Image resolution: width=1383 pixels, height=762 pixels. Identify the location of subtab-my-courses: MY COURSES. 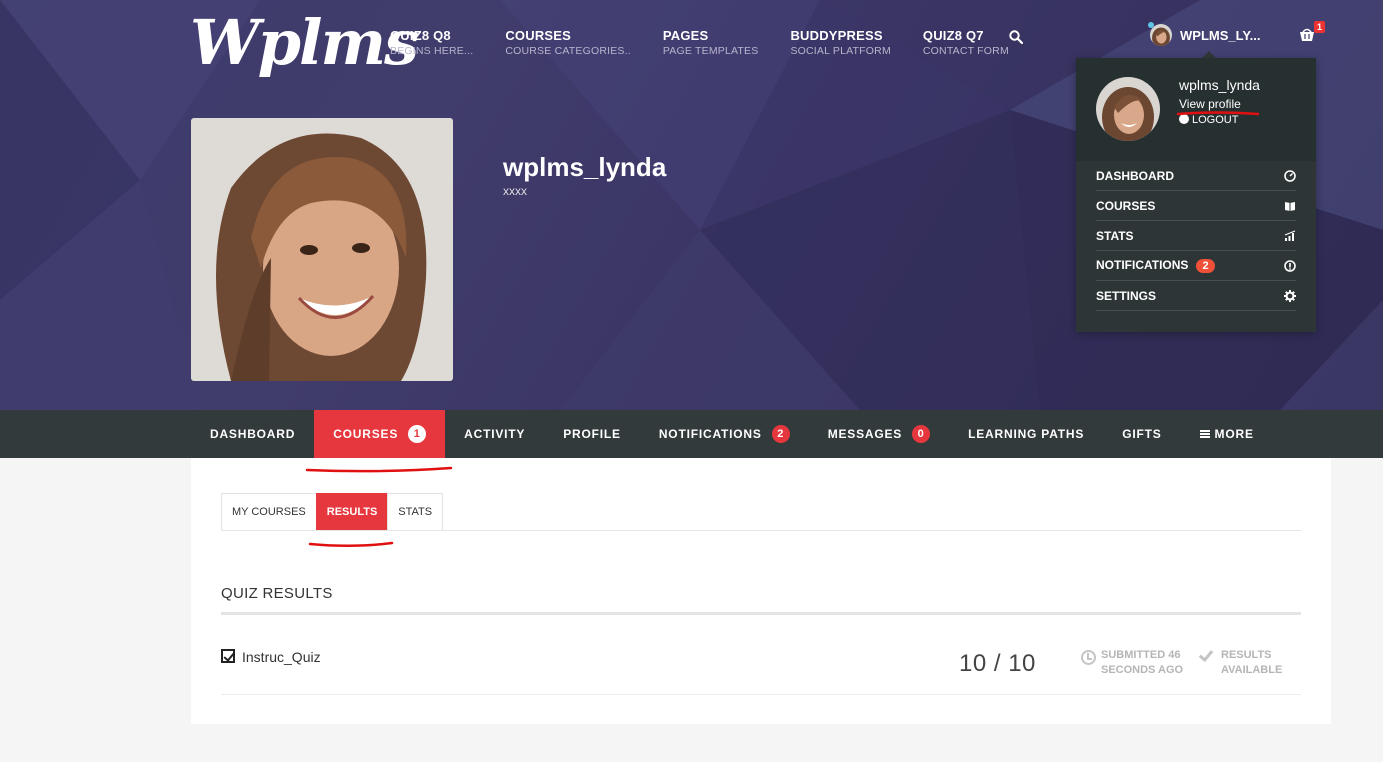
(268, 512).